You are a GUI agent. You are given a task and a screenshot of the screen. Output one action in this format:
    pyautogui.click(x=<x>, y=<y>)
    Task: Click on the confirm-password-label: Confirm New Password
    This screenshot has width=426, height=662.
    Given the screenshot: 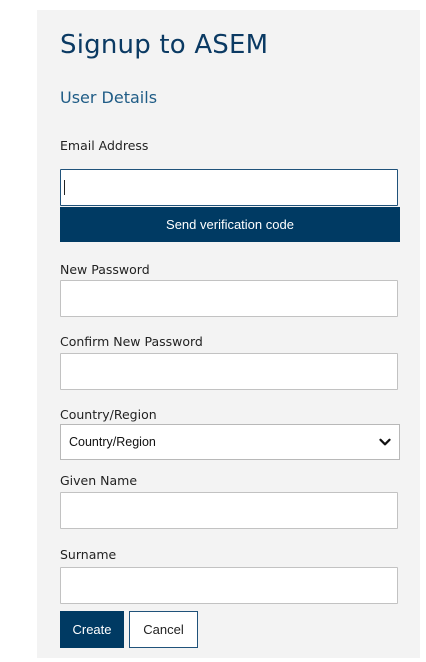 What is the action you would take?
    pyautogui.click(x=131, y=341)
    